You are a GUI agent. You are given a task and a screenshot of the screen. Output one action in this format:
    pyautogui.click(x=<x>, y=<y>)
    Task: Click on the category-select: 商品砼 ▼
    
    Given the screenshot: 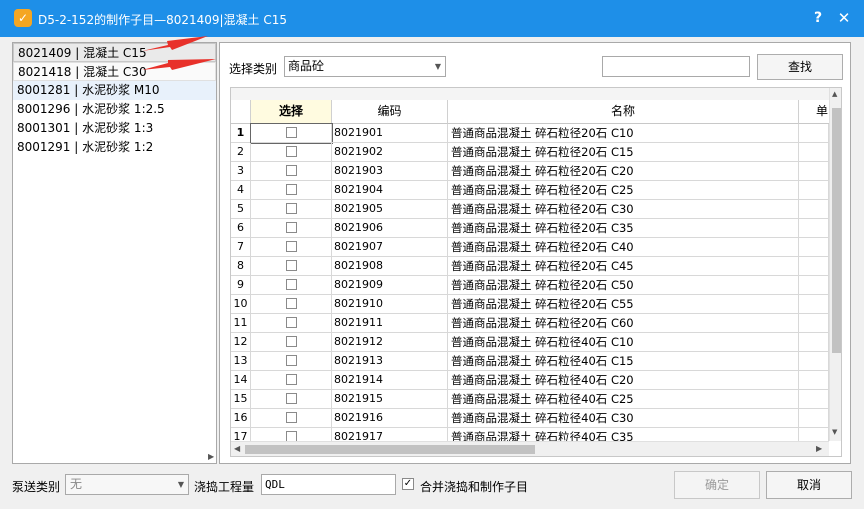 What is the action you would take?
    pyautogui.click(x=365, y=66)
    